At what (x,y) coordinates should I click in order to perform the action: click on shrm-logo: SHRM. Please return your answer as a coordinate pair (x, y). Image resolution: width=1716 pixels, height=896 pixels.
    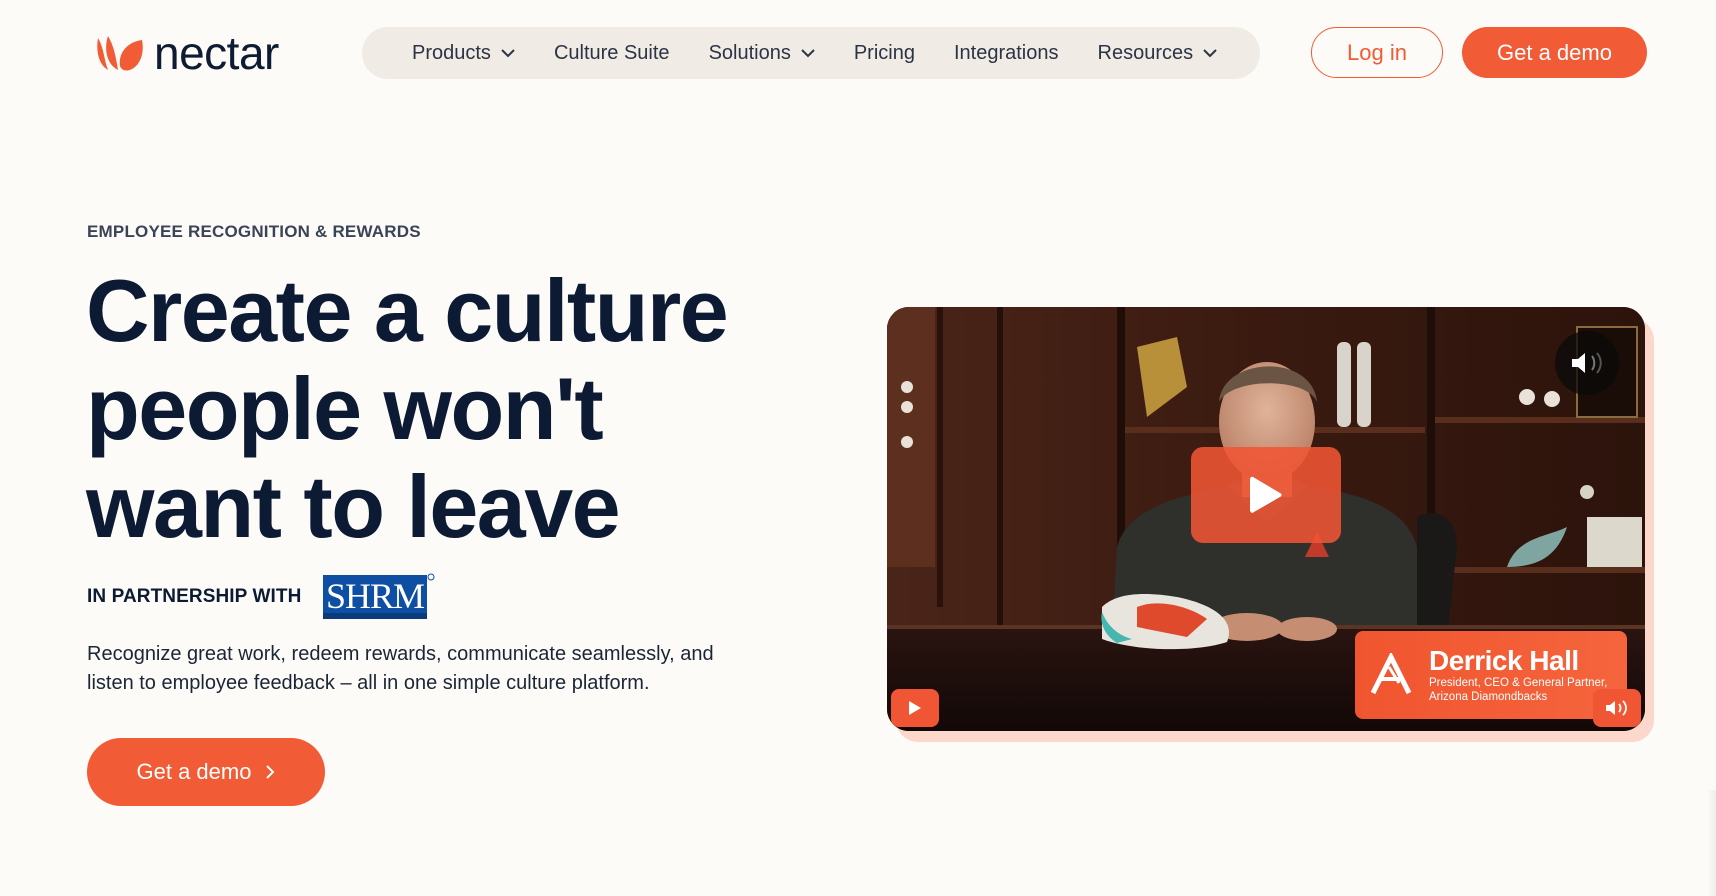
    Looking at the image, I should click on (379, 596).